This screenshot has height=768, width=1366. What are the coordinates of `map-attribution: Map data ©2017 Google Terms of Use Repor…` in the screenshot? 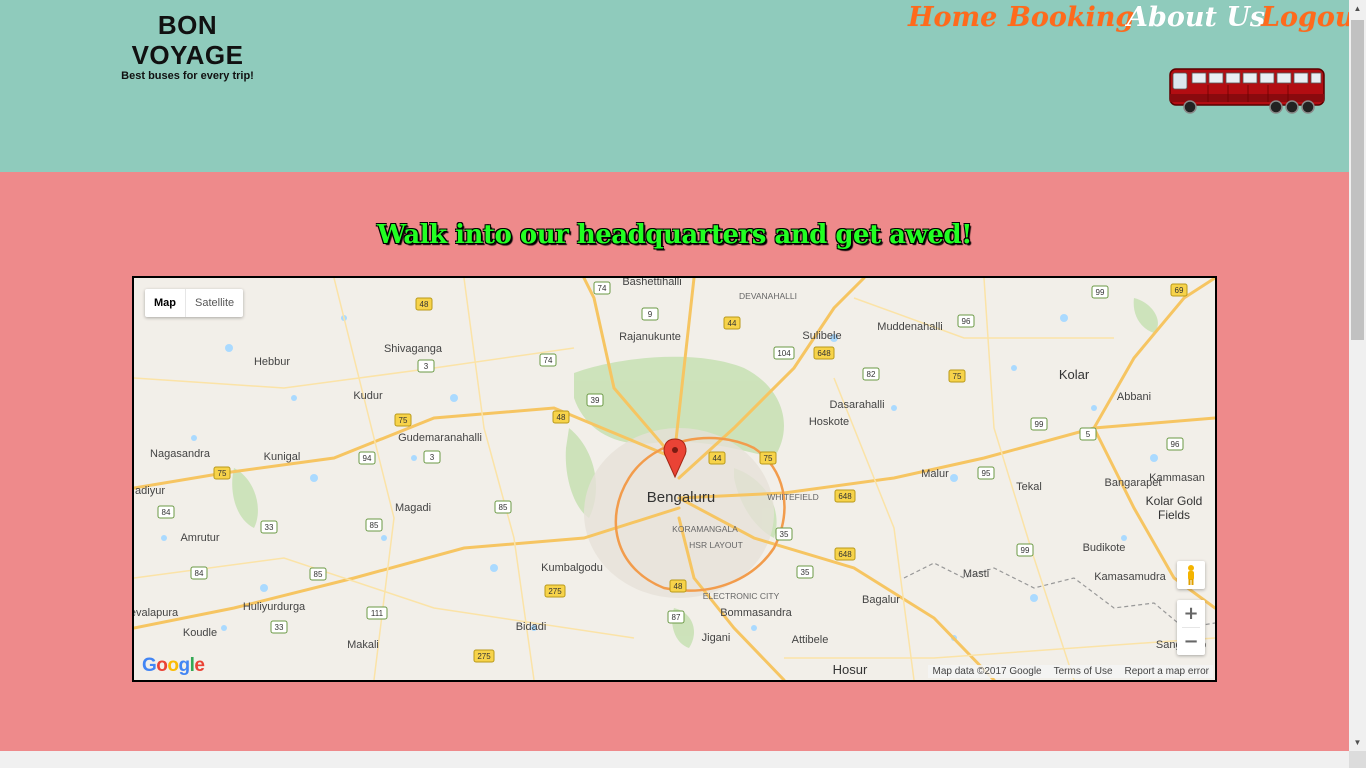 It's located at (1070, 671).